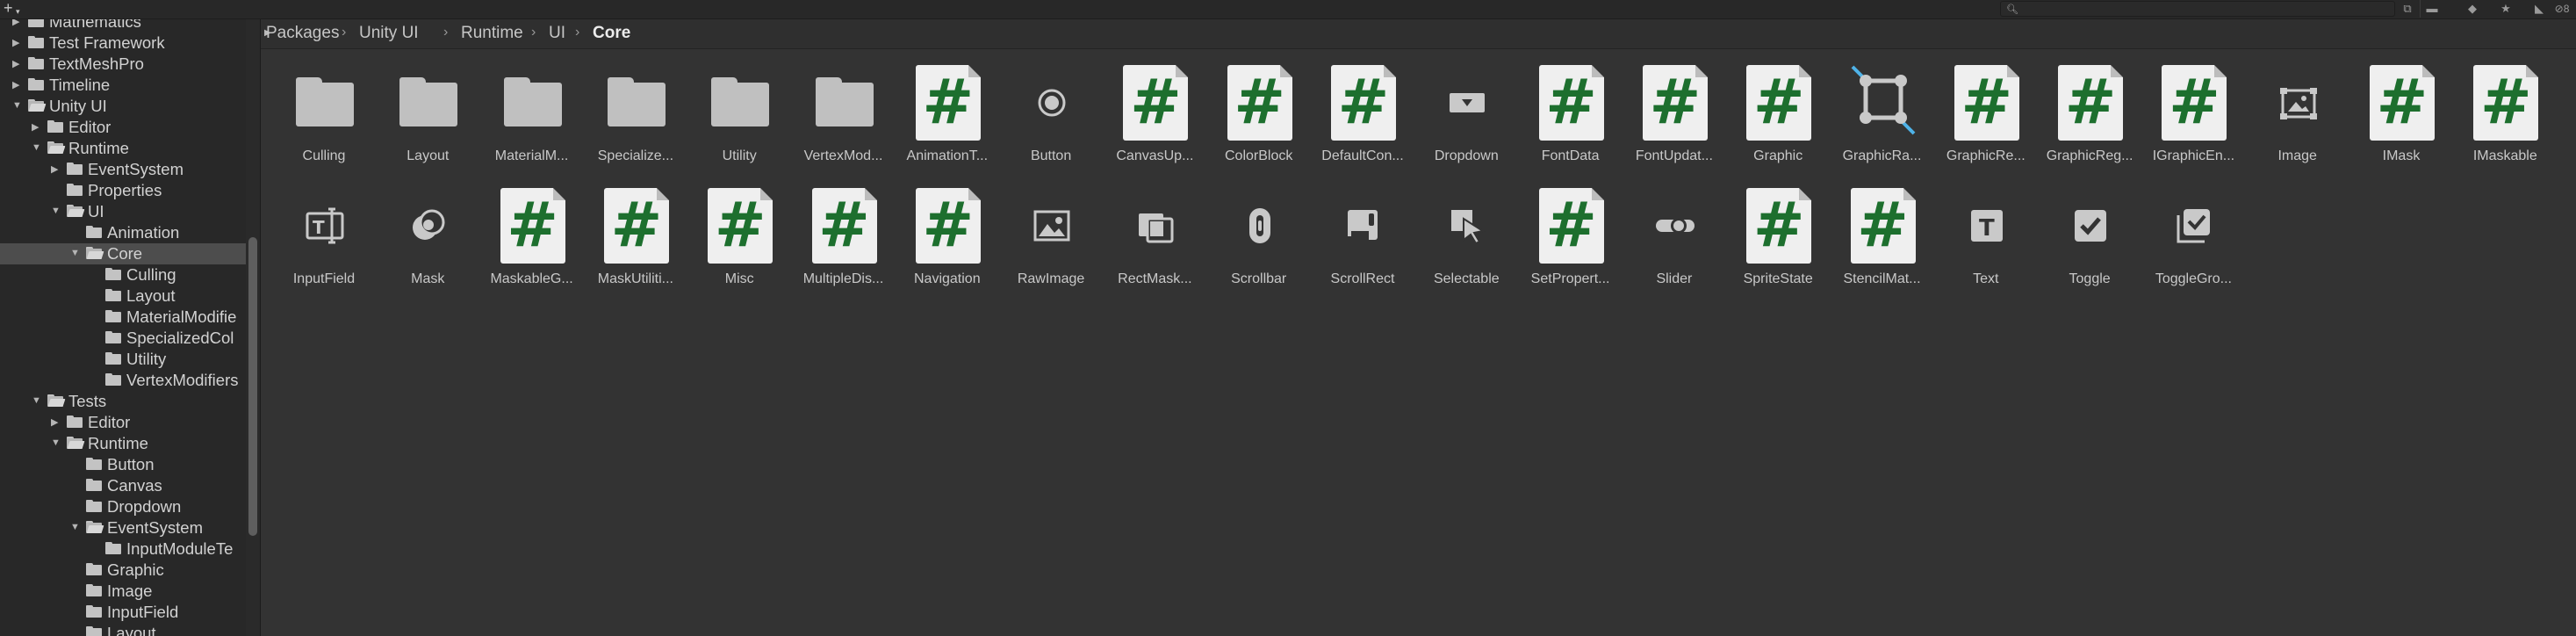 Image resolution: width=2576 pixels, height=636 pixels. I want to click on asset-navigation: # Navigation, so click(947, 245).